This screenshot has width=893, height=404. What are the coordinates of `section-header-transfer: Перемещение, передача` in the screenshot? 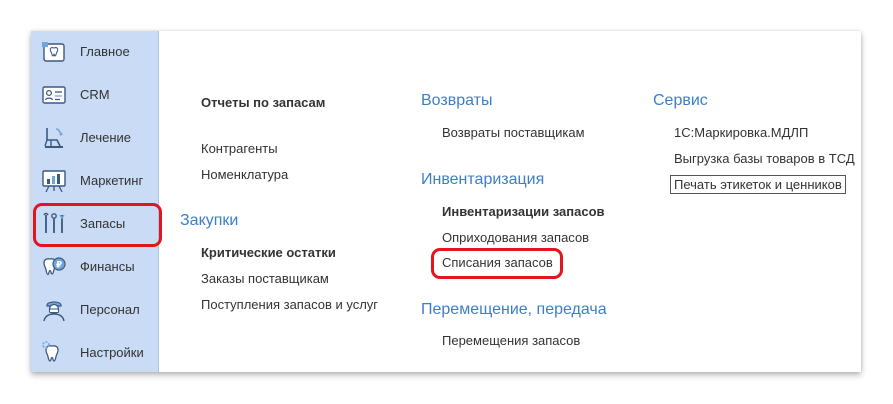 It's located at (514, 309).